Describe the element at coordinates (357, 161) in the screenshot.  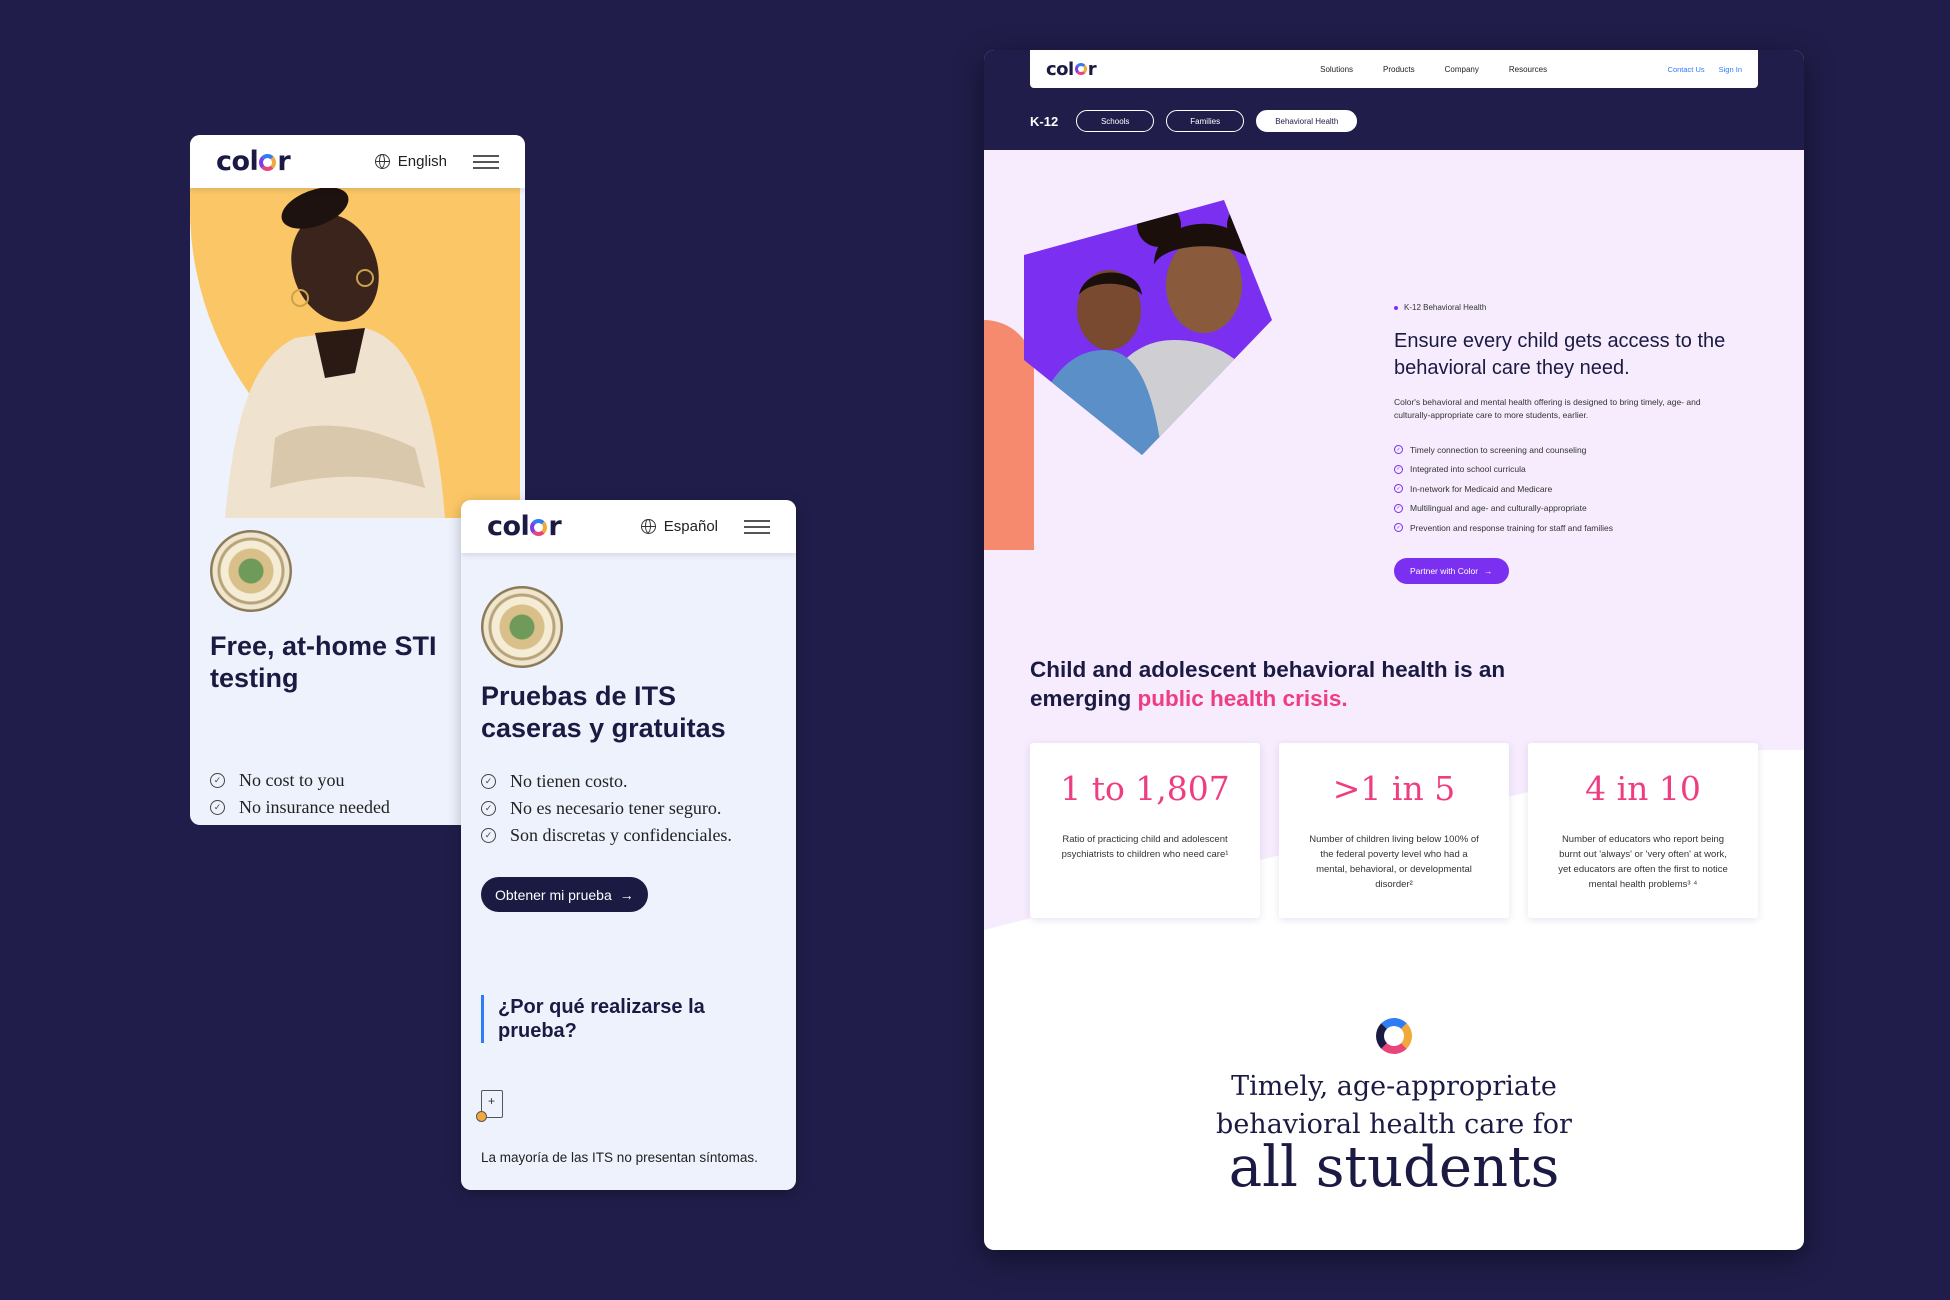
I see `mobile-header: col r English` at that location.